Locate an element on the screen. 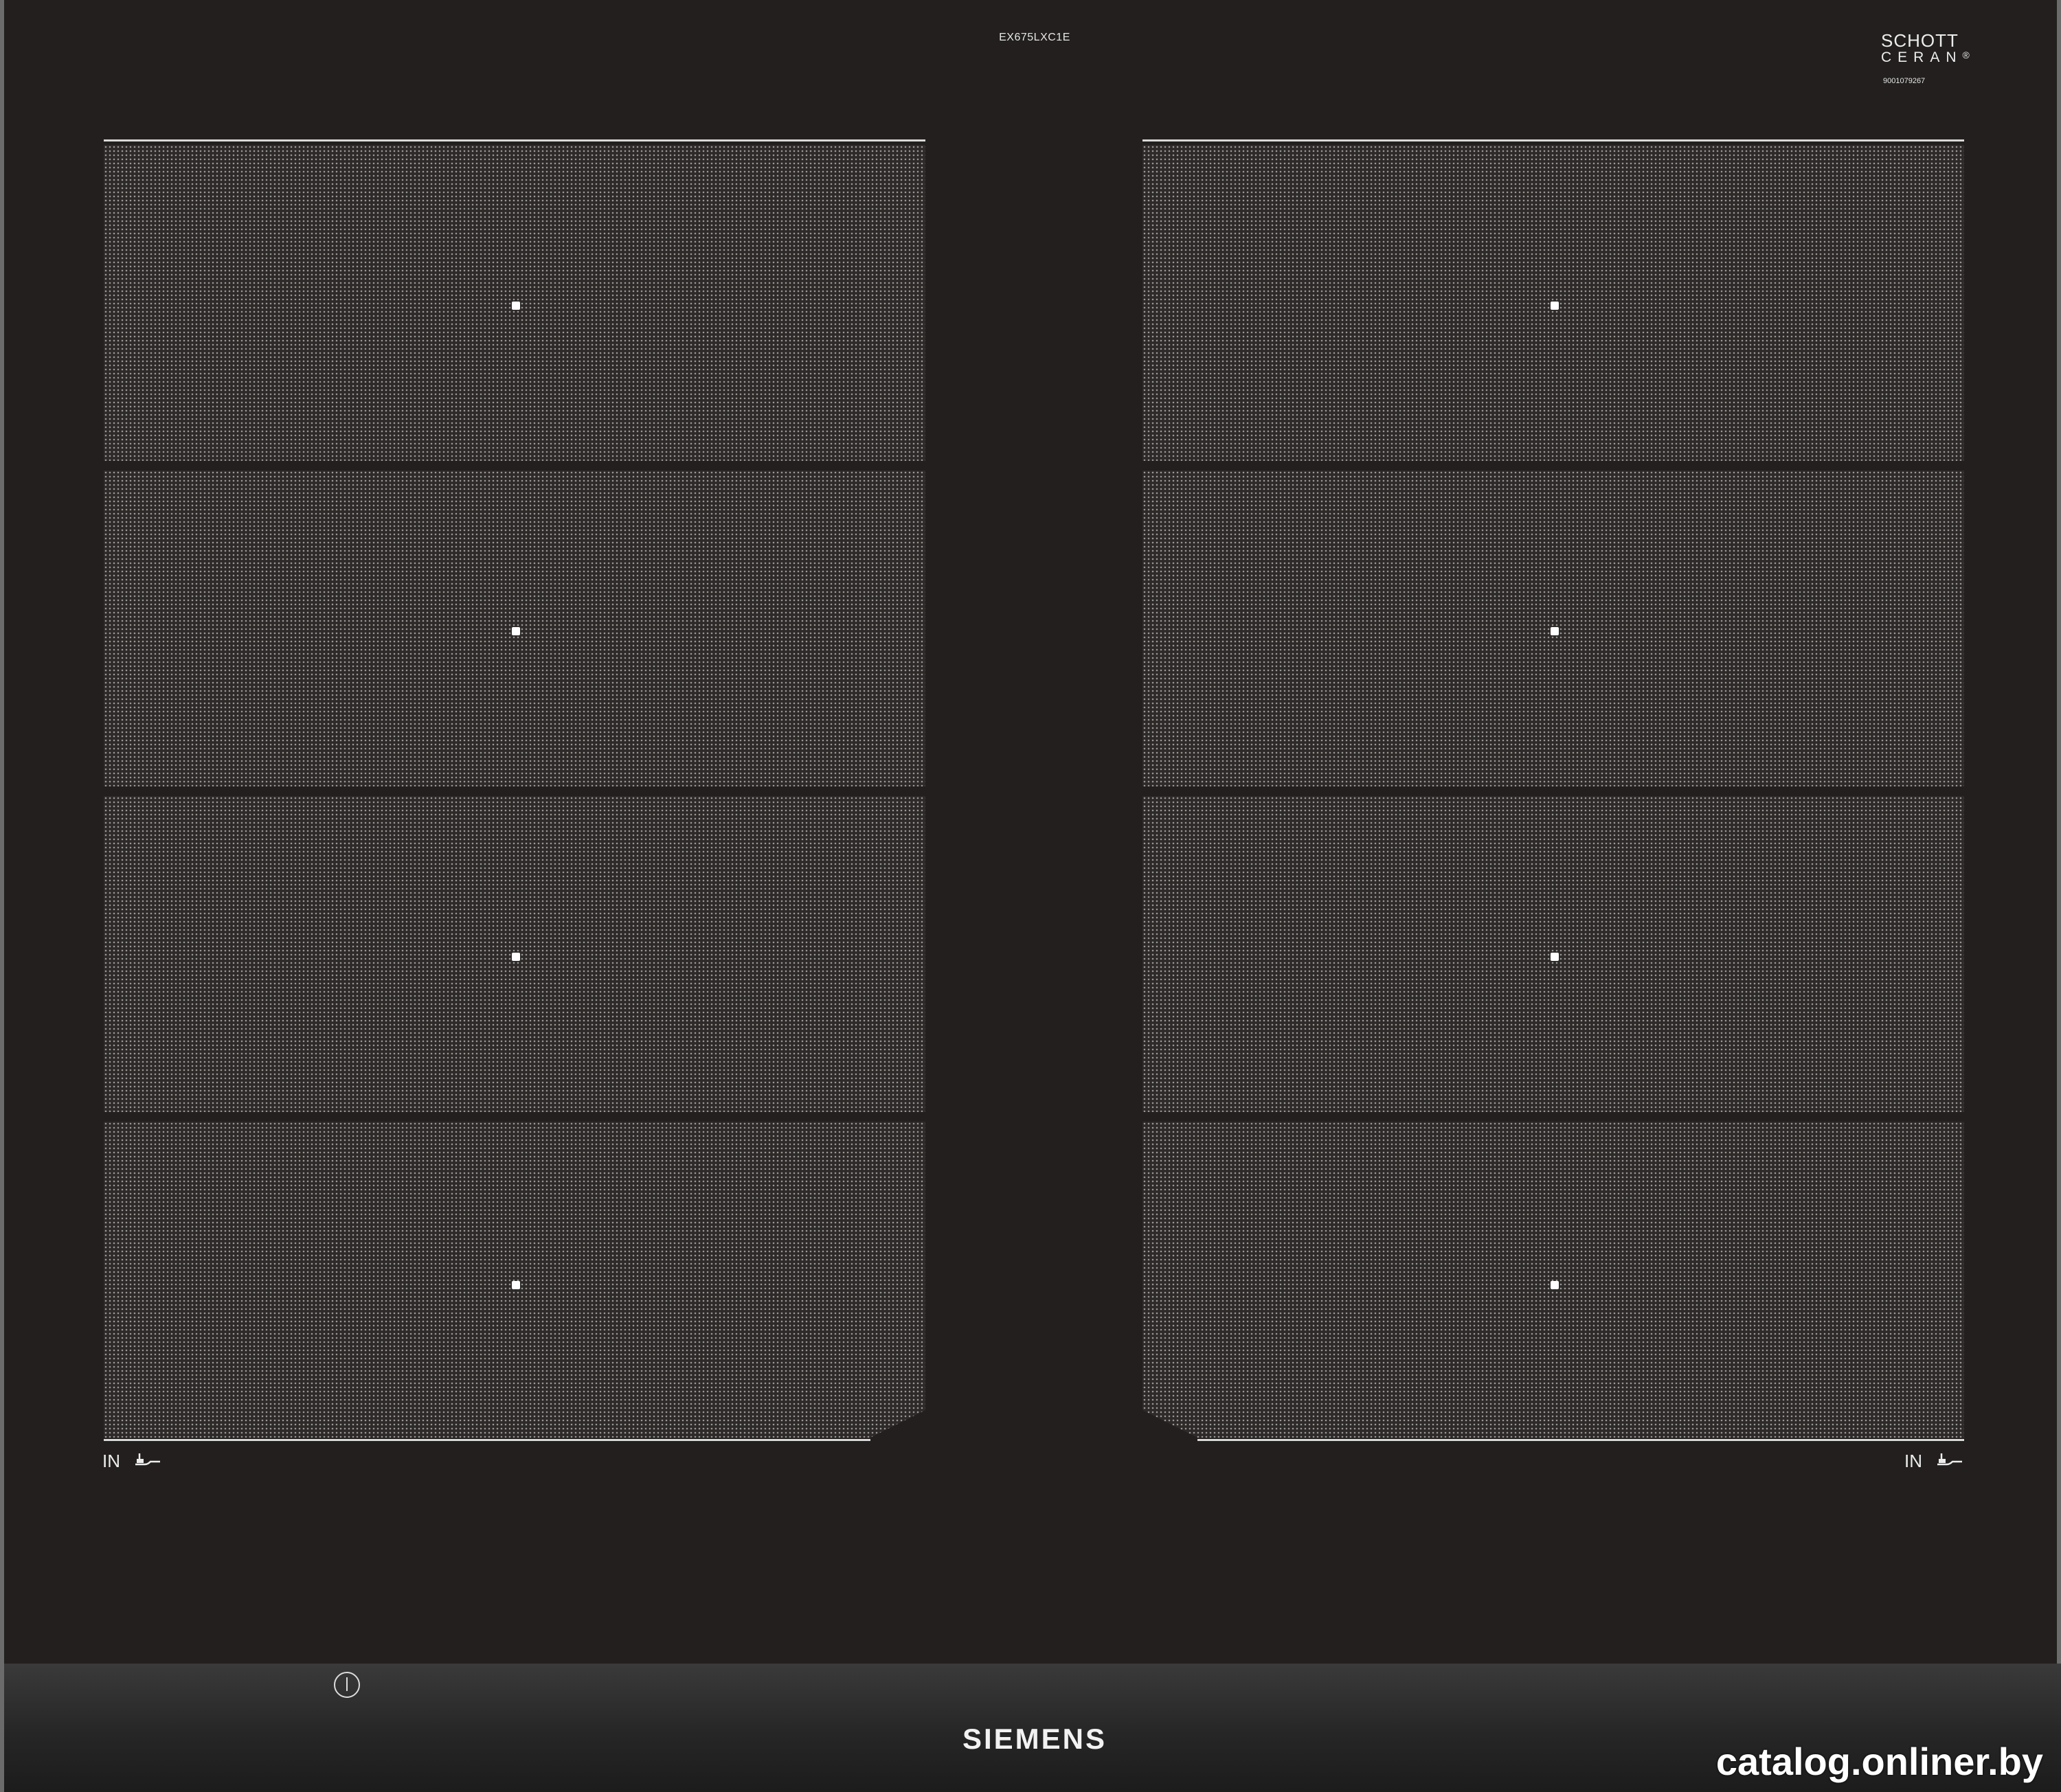 This screenshot has height=1792, width=2061. logo-reg-mark: ® is located at coordinates (1966, 55).